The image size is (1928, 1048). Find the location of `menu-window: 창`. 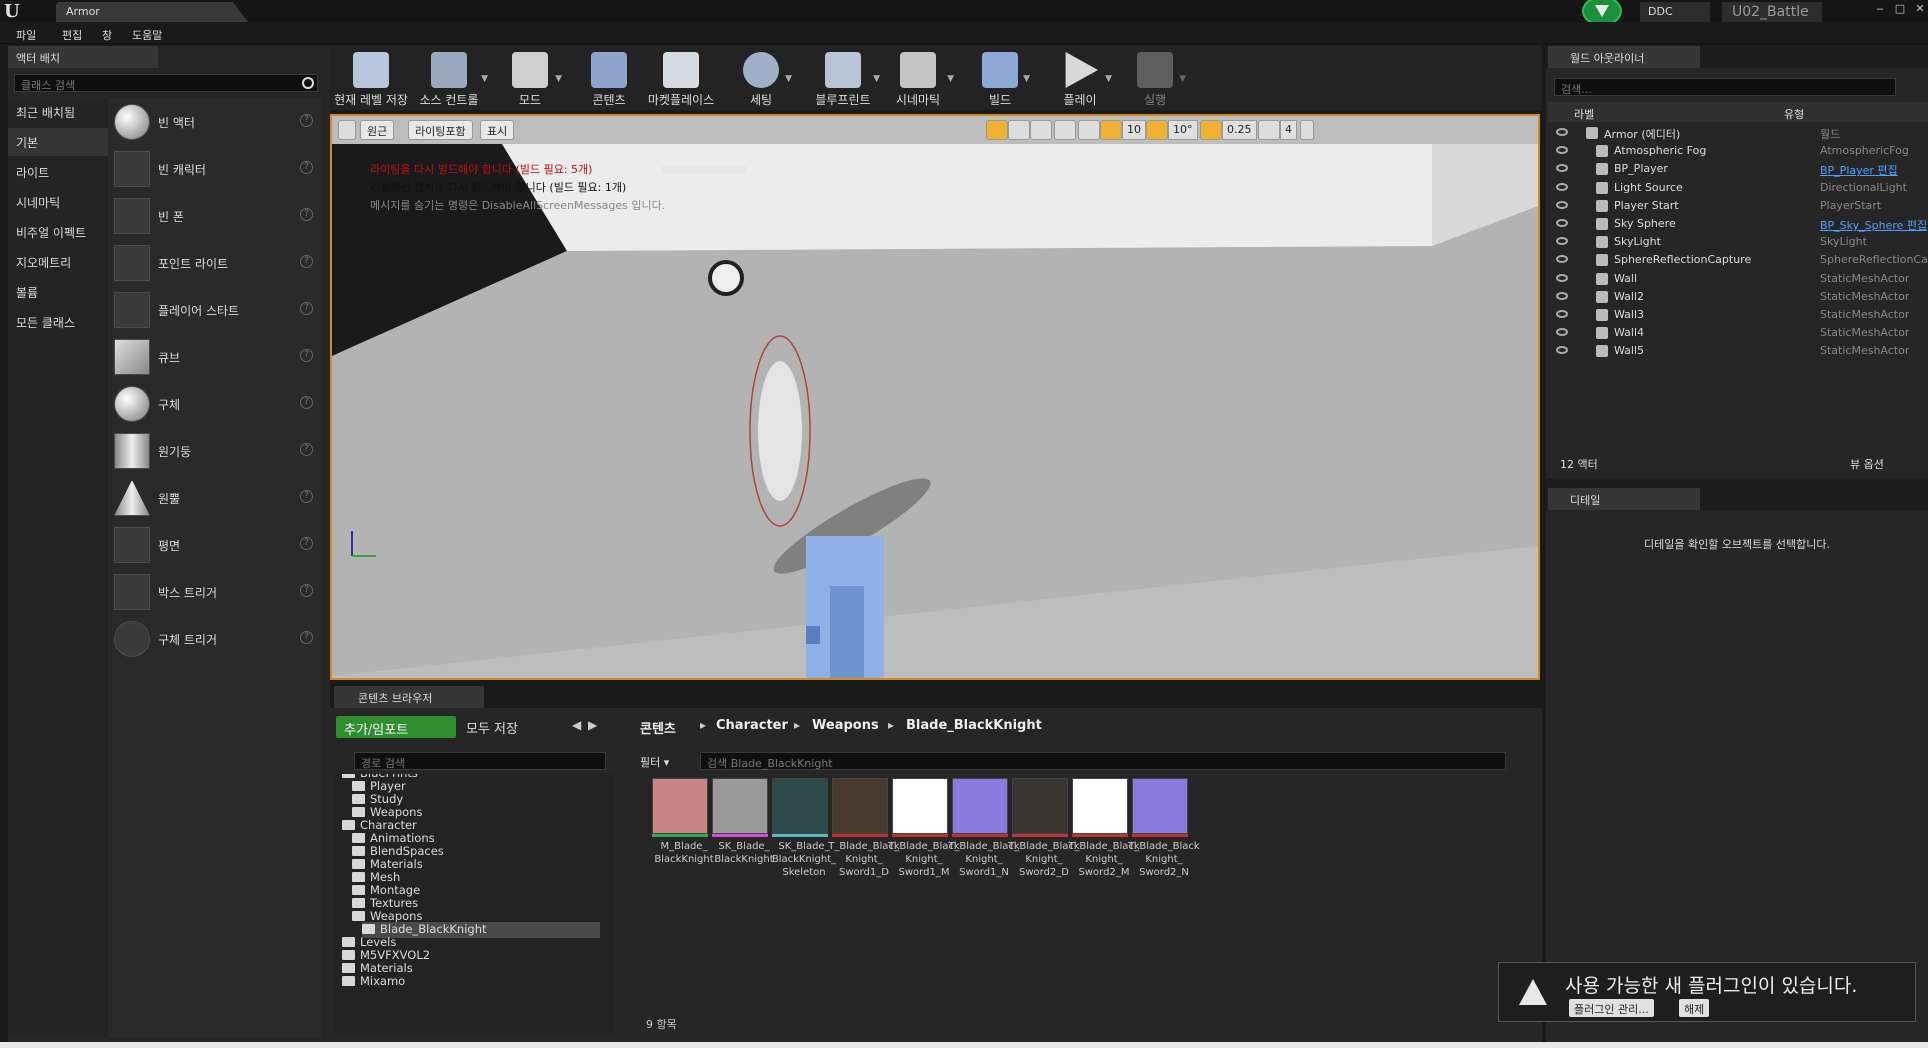

menu-window: 창 is located at coordinates (107, 35).